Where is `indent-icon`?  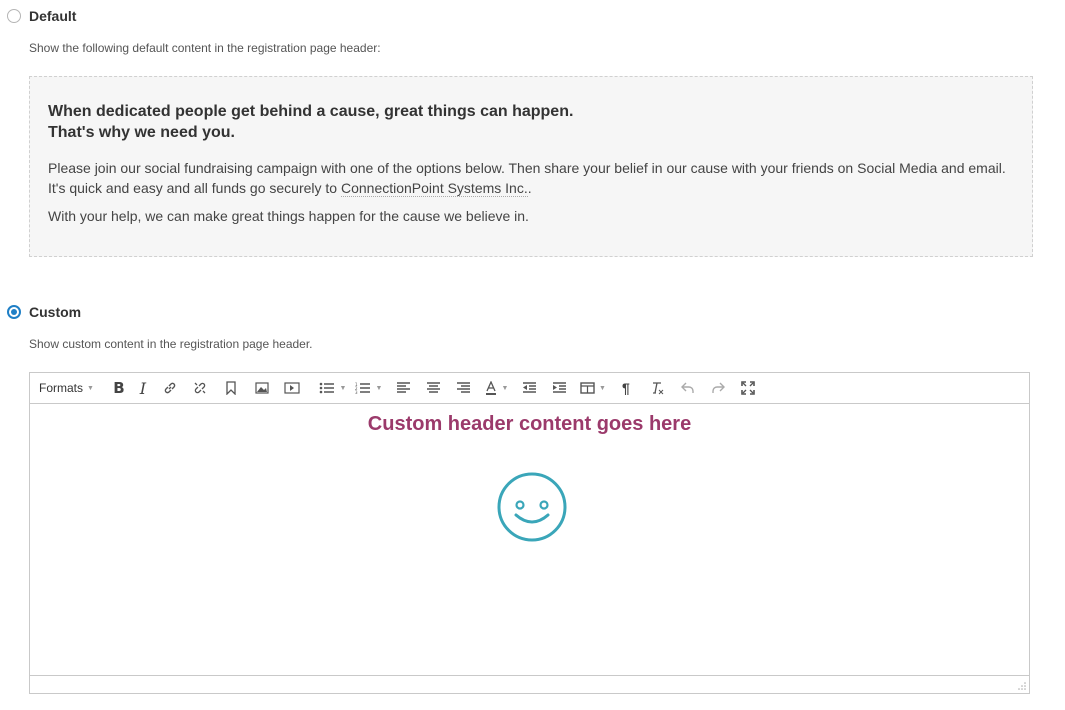 indent-icon is located at coordinates (560, 388).